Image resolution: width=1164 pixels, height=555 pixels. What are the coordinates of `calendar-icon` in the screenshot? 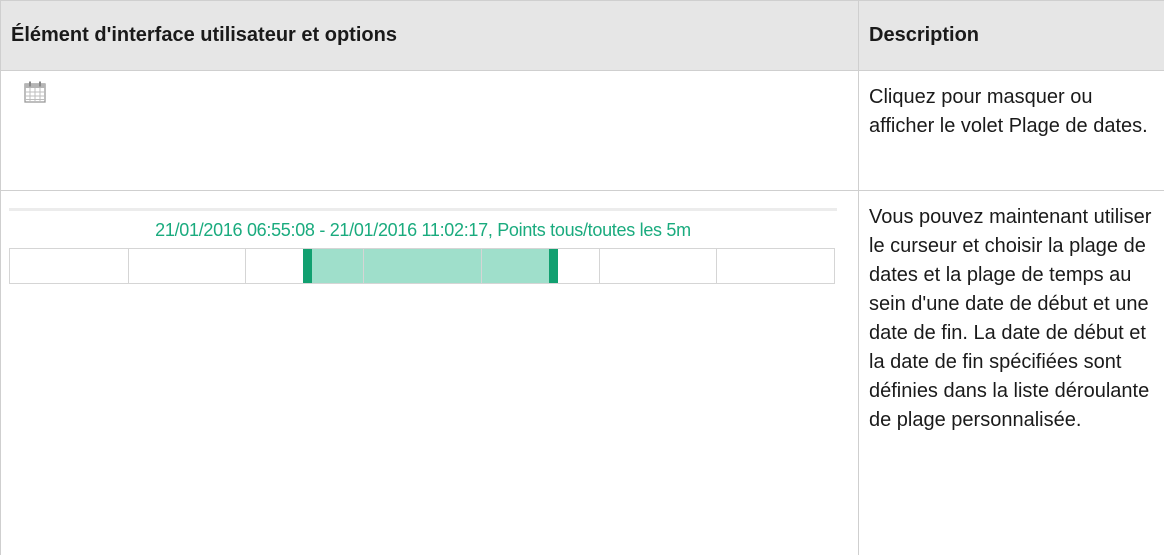 It's located at (35, 92).